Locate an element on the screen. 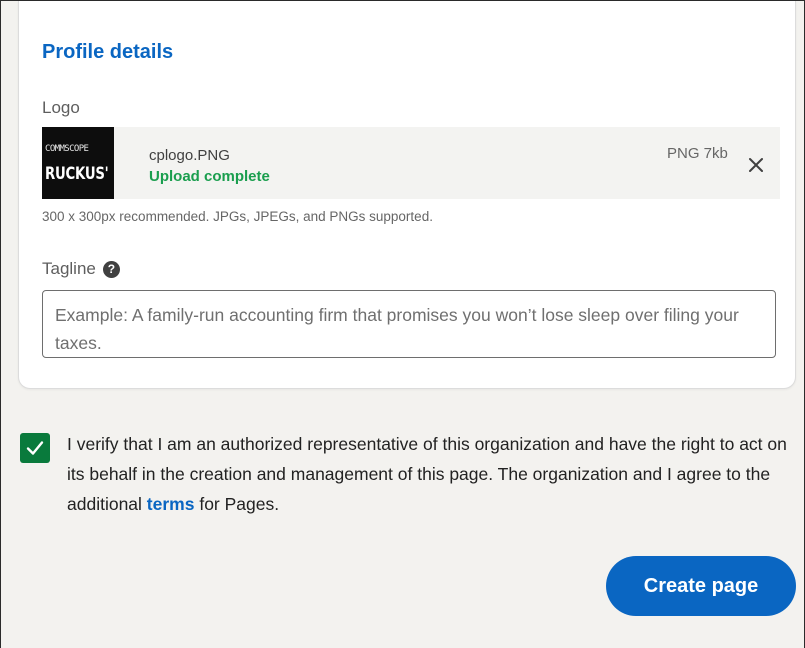 This screenshot has height=648, width=805. verify-checkbox is located at coordinates (35, 448).